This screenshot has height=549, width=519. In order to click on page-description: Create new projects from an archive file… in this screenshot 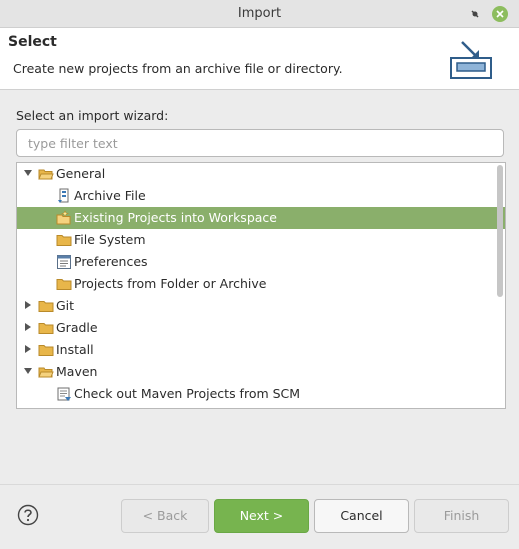, I will do `click(178, 68)`.